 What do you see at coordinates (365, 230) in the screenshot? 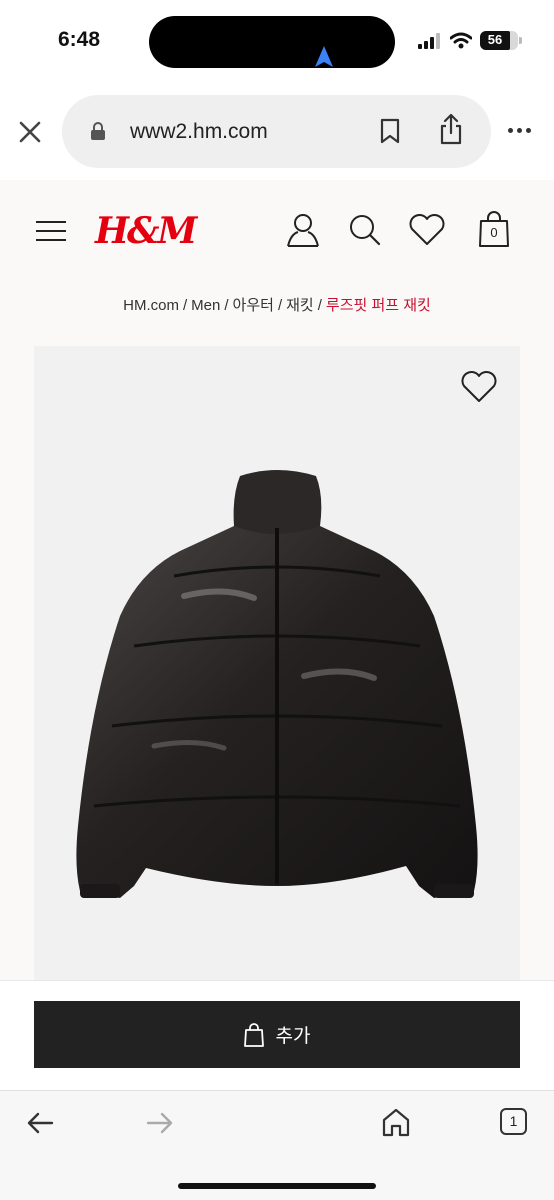
I see `search-icon` at bounding box center [365, 230].